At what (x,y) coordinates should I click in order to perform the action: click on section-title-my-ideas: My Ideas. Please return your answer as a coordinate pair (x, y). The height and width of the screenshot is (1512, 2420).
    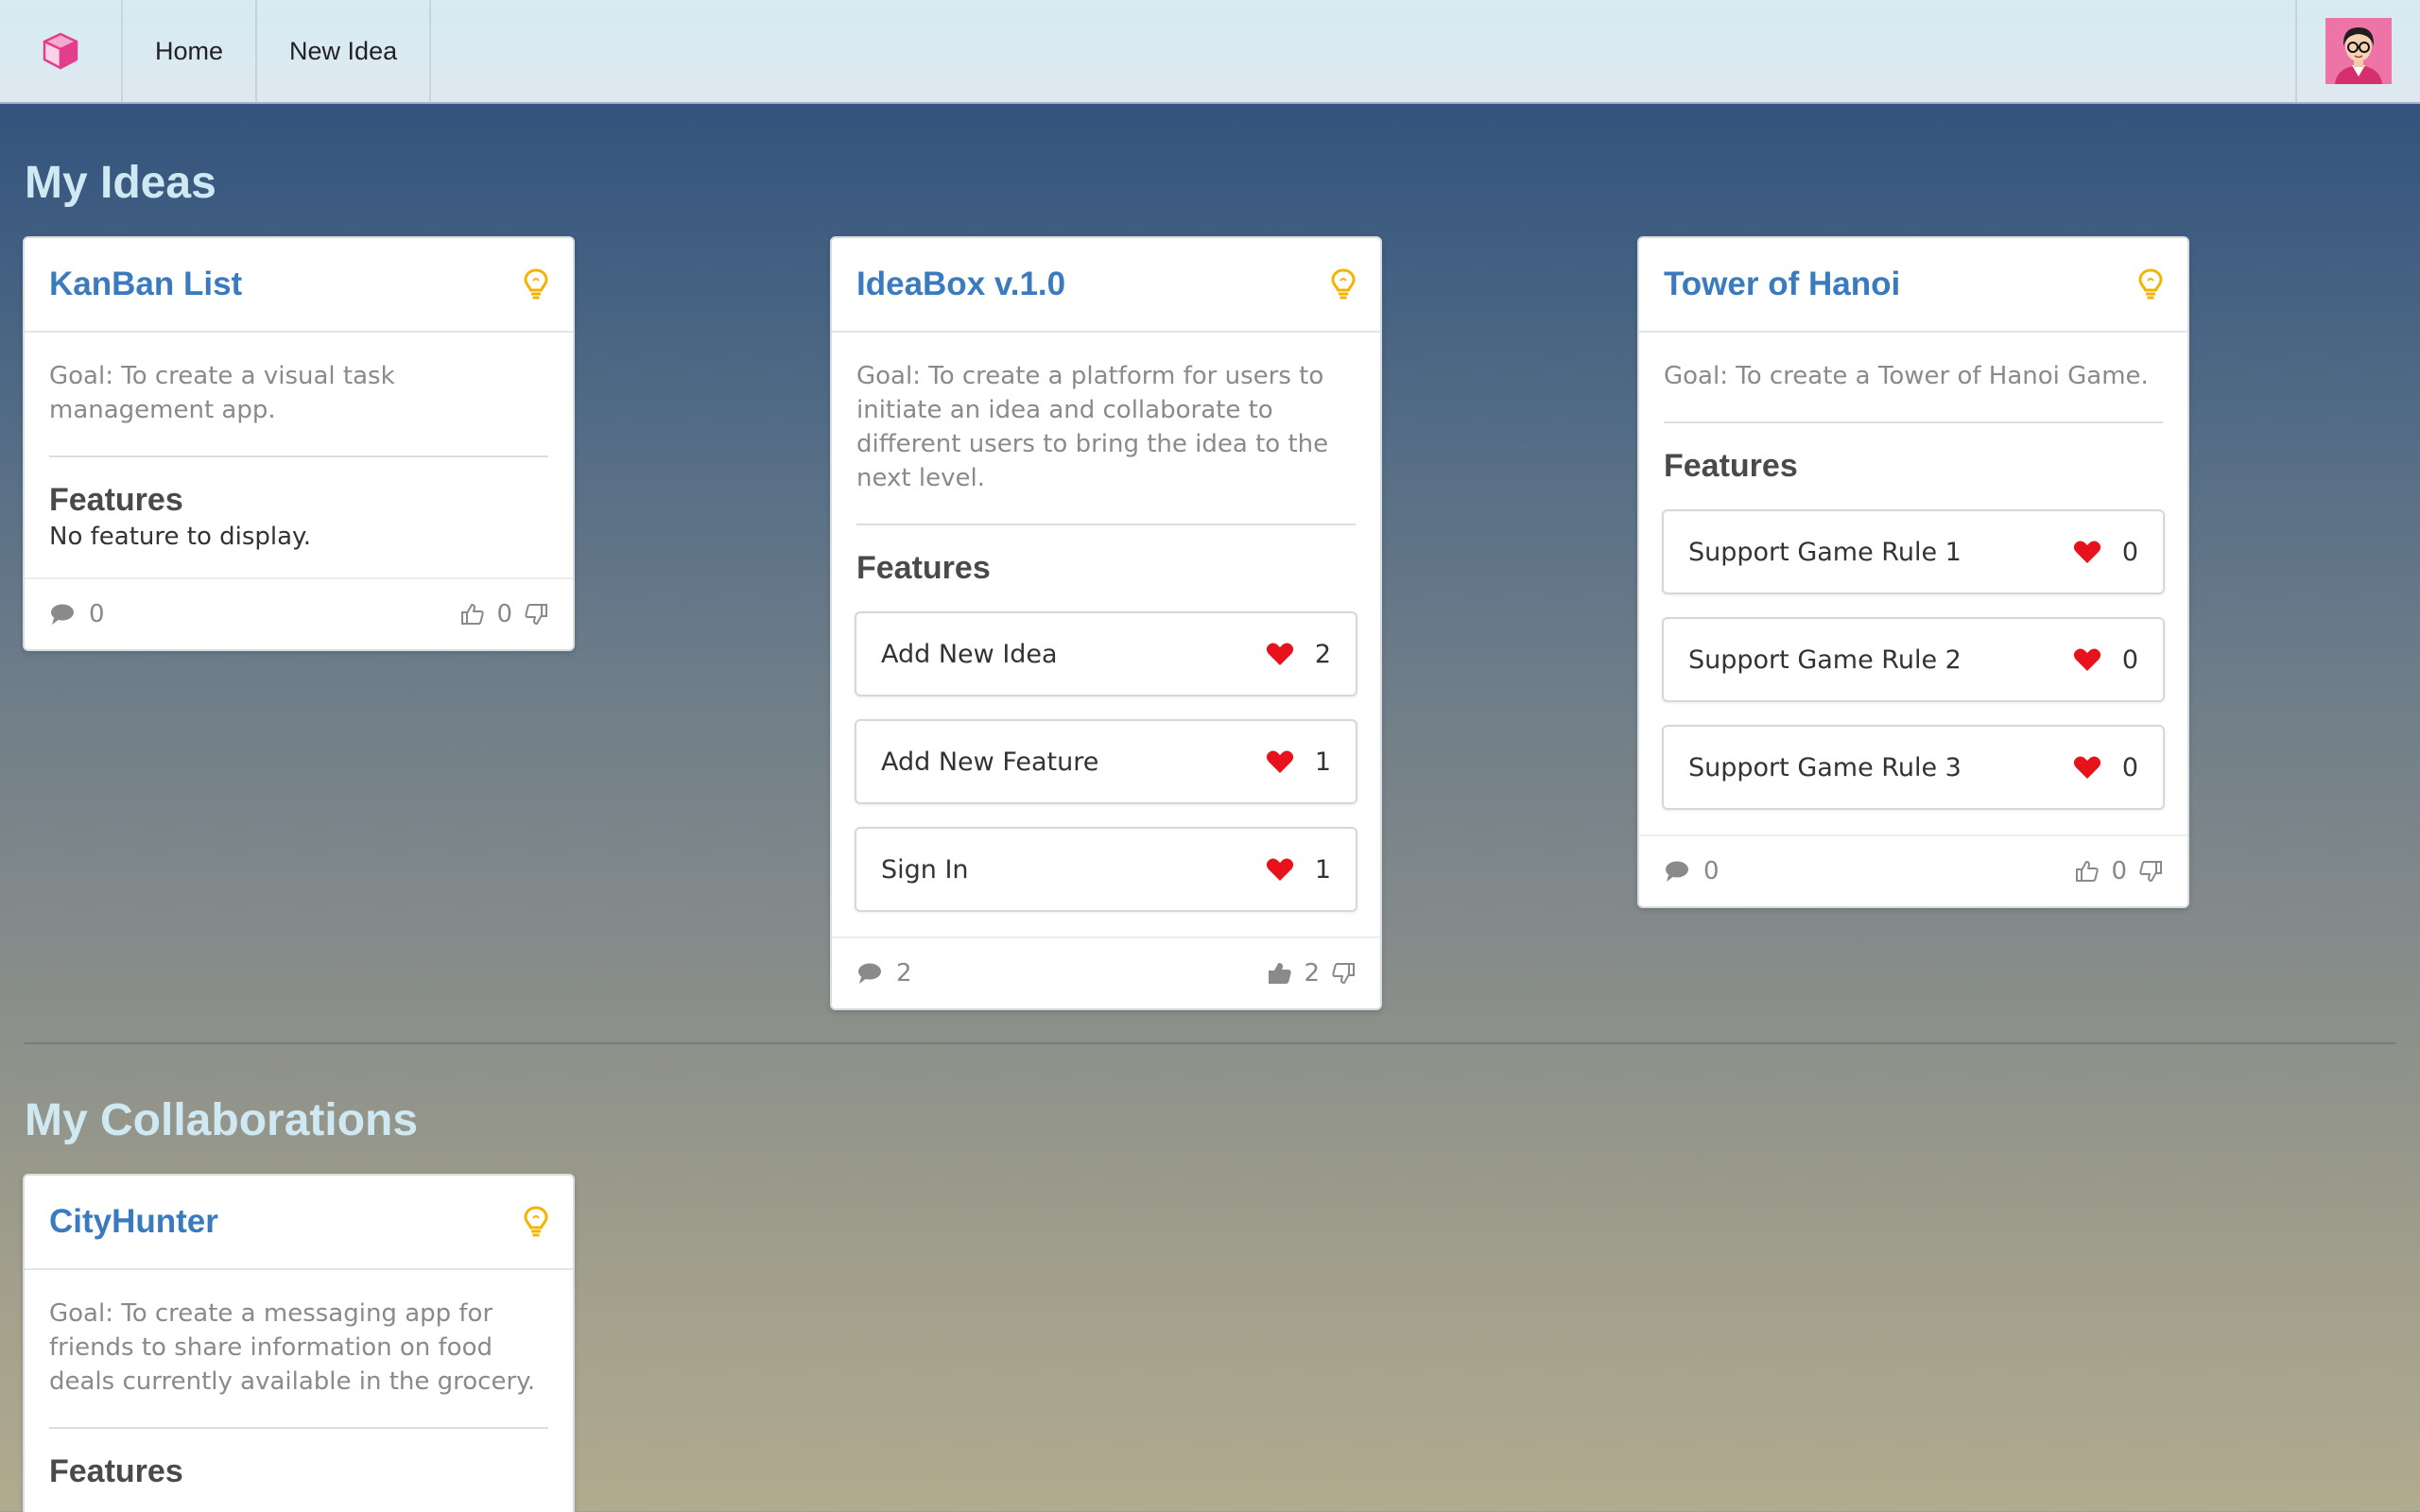
    Looking at the image, I should click on (120, 183).